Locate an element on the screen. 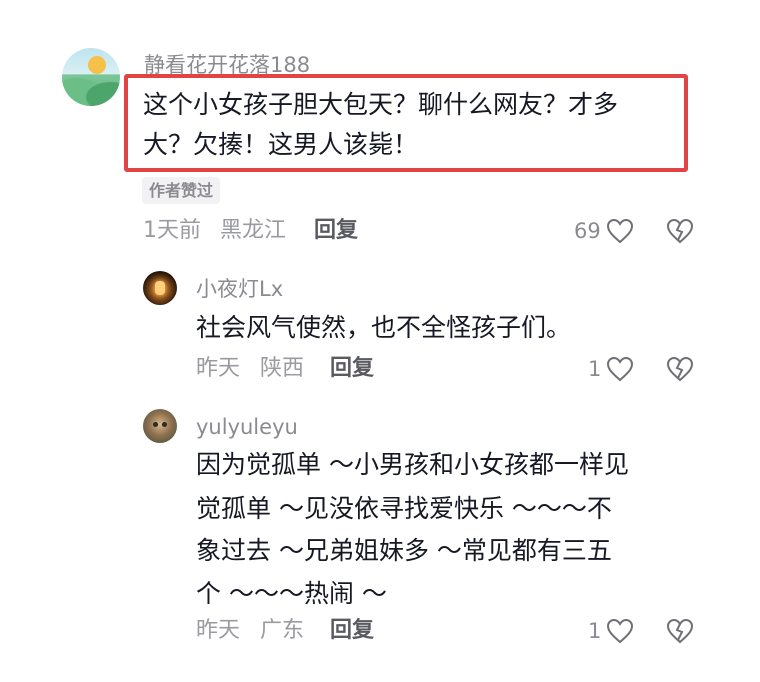  comment-location: 陕西 is located at coordinates (282, 368).